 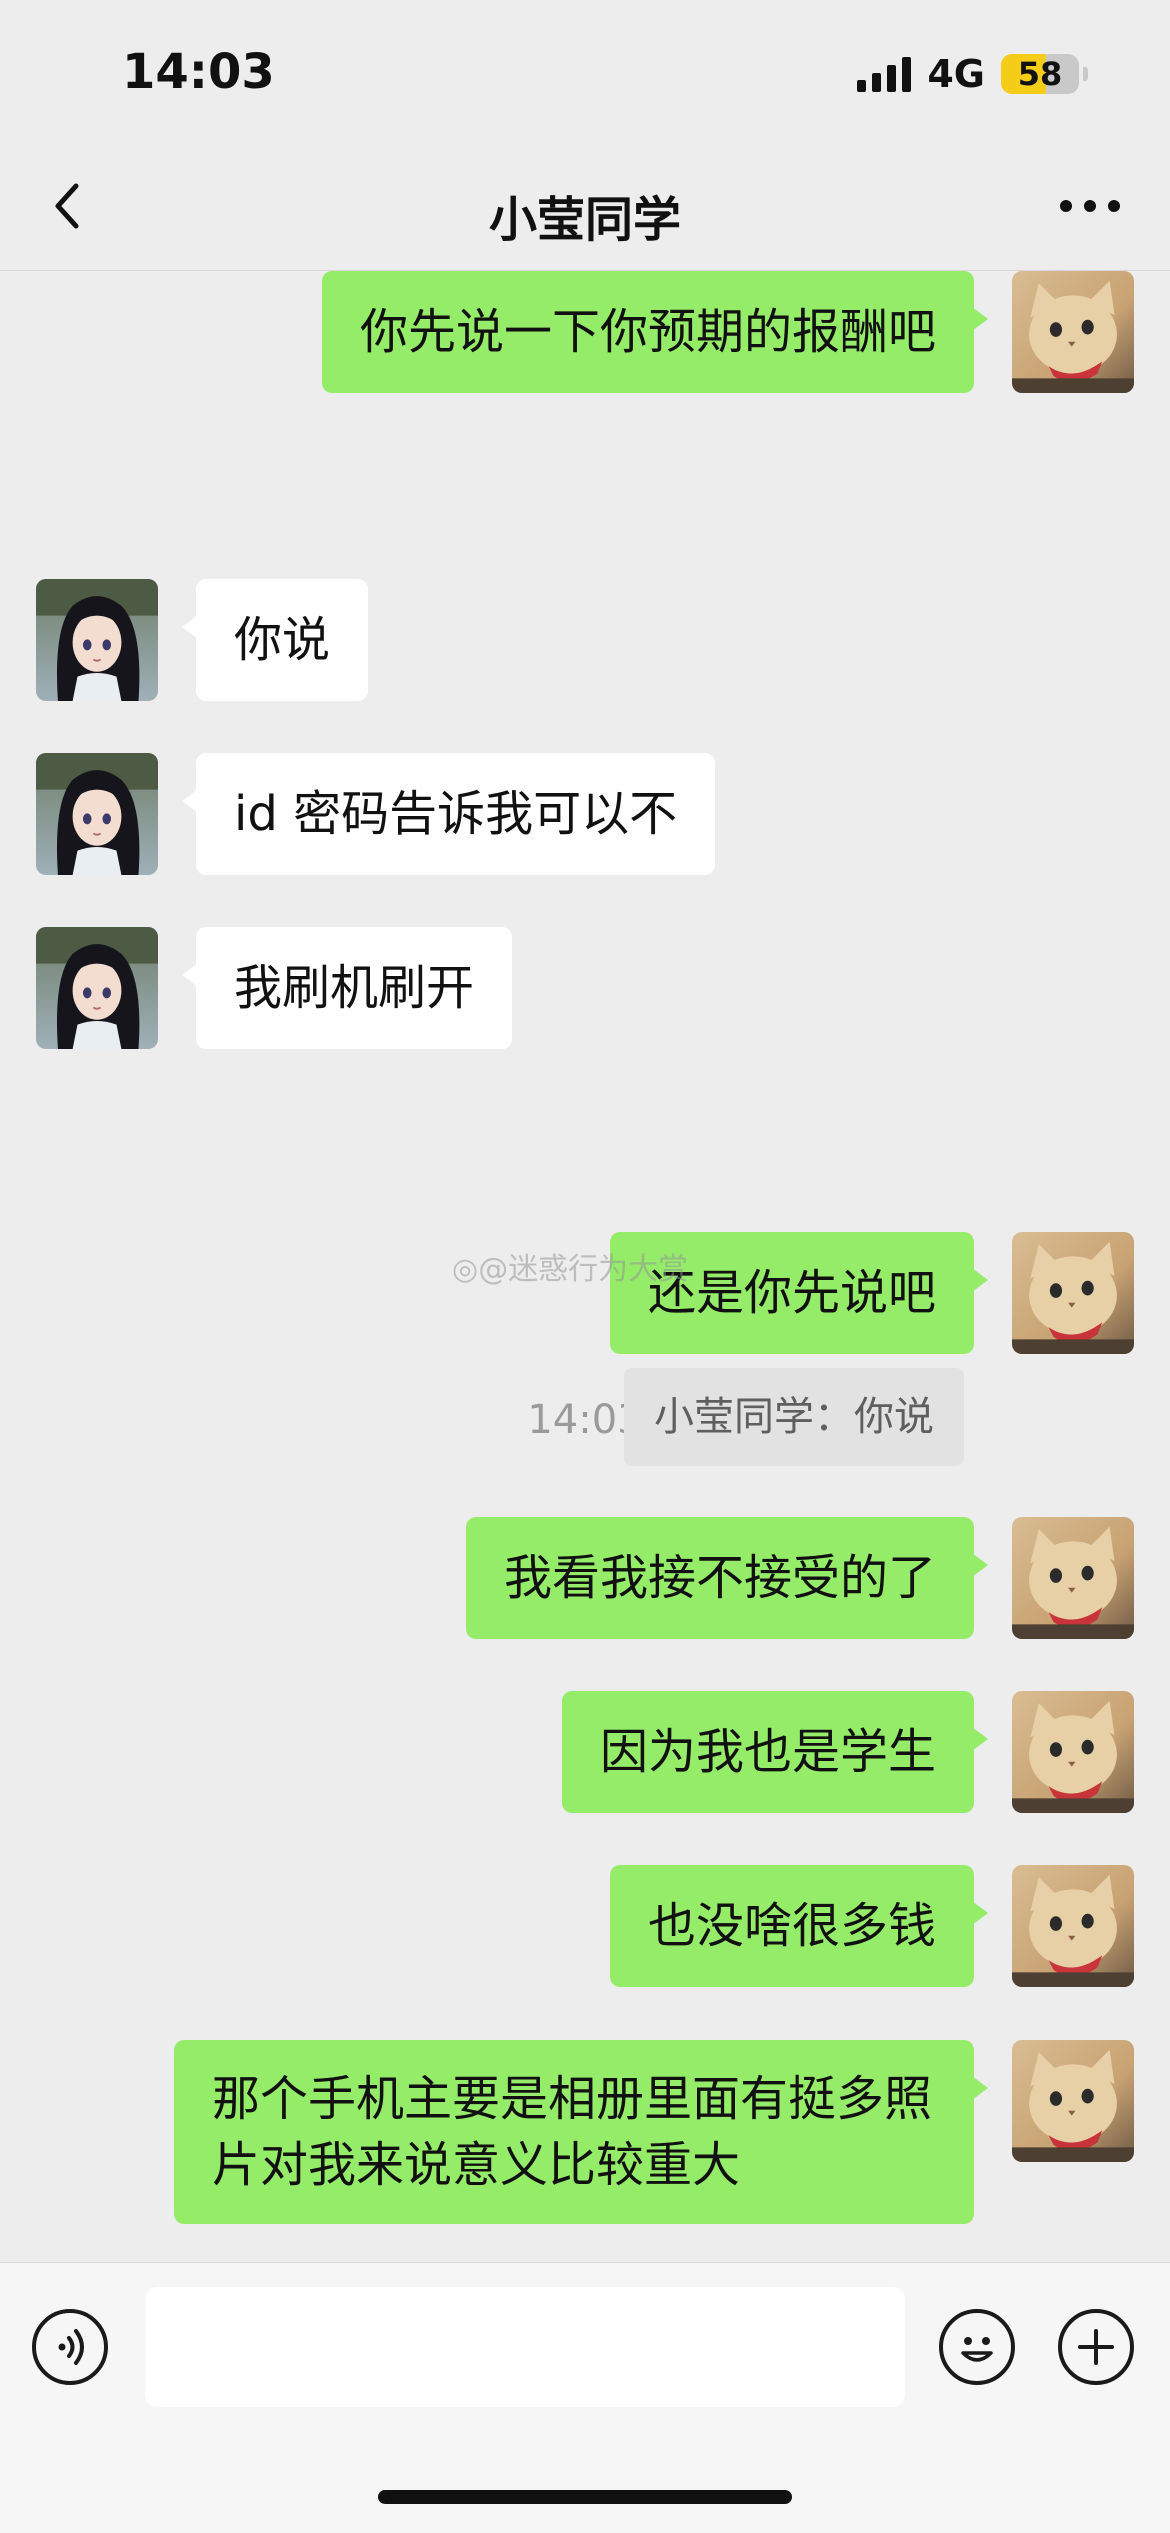 I want to click on message-bubble-received: 我刷机刷开, so click(x=347, y=988).